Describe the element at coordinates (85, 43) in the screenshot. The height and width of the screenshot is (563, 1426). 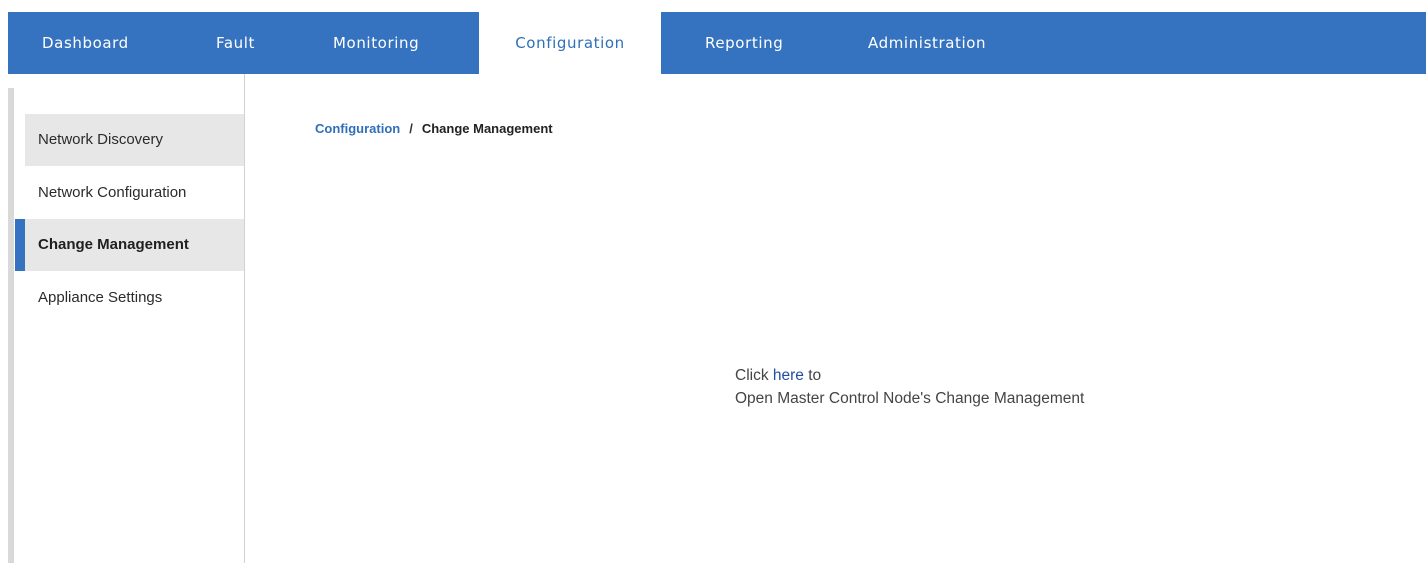
I see `tab-dashboard: Dashboard` at that location.